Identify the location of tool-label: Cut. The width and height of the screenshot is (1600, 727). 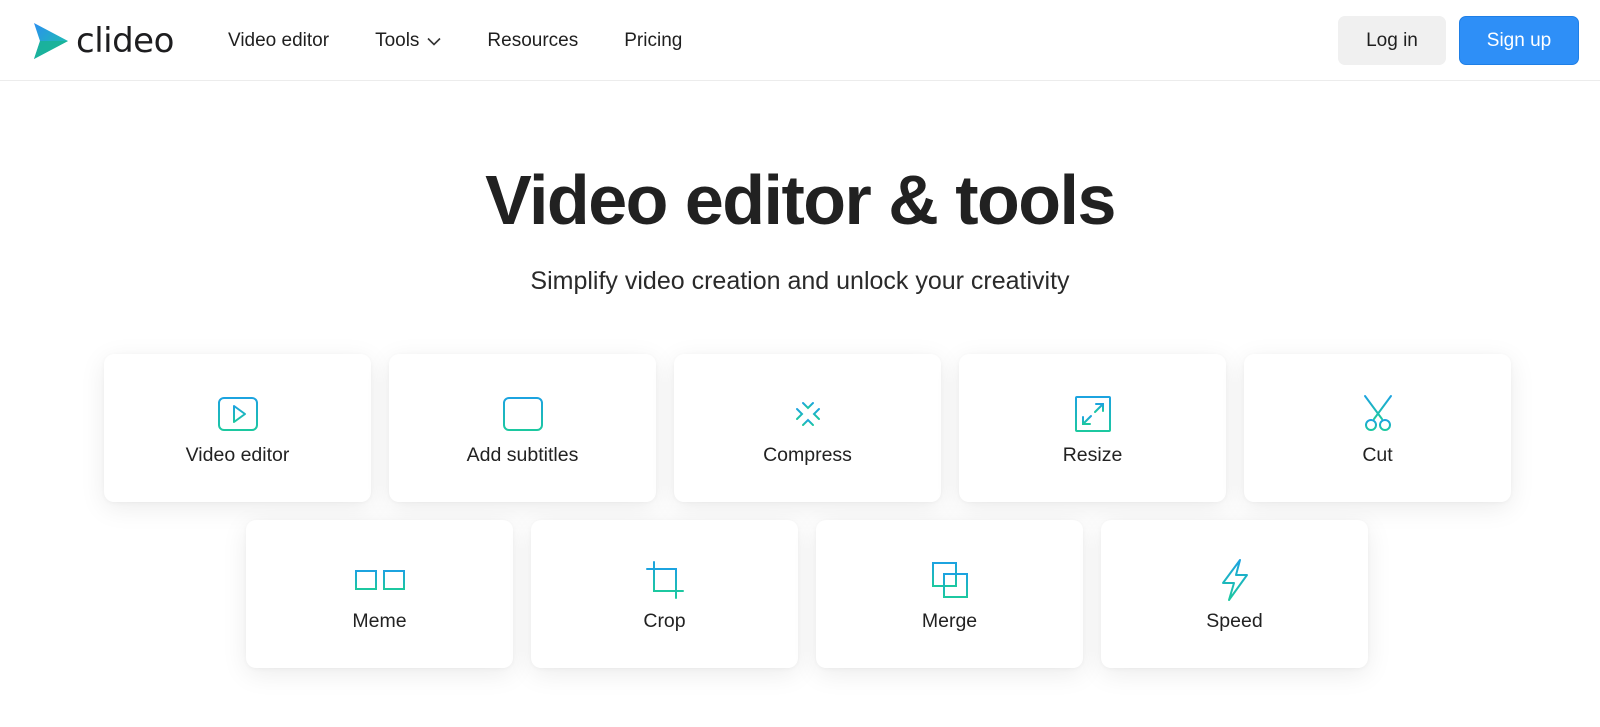
(1377, 455).